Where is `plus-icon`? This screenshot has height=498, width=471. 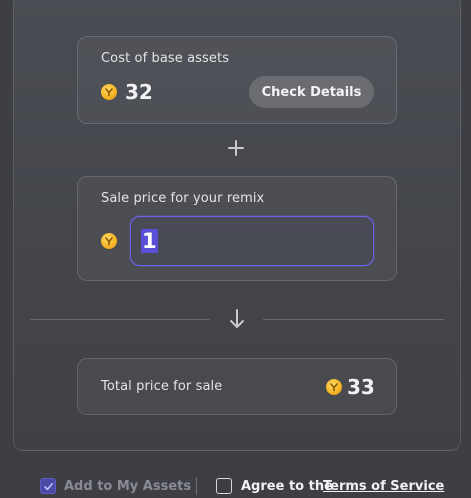
plus-icon is located at coordinates (236, 148).